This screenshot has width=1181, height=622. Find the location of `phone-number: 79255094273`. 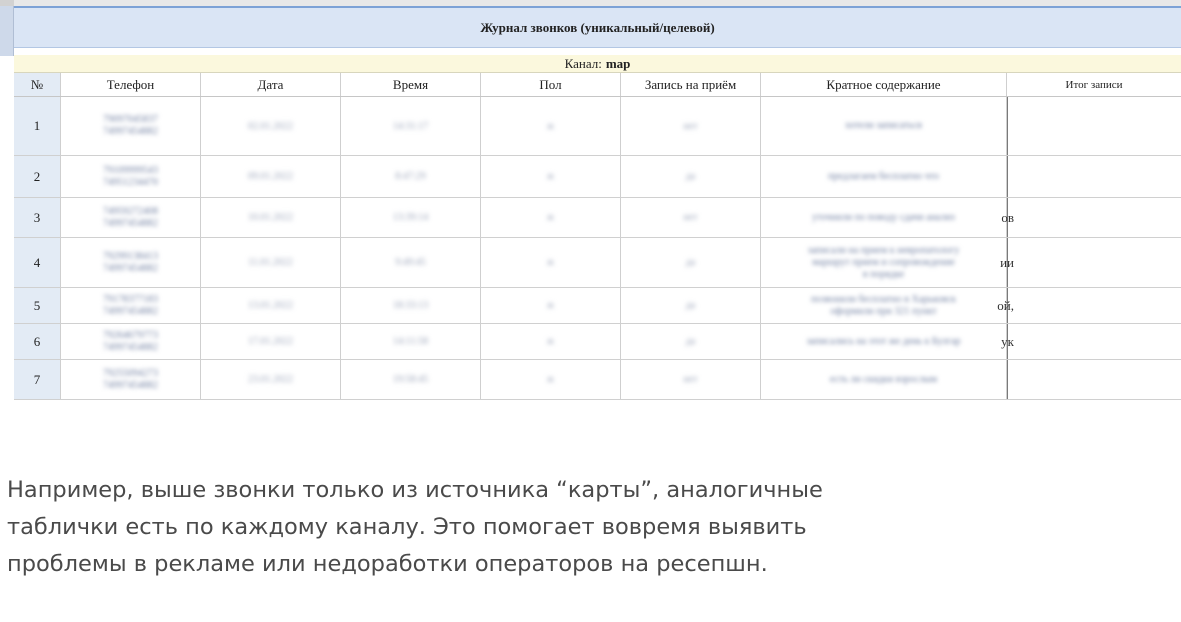

phone-number: 79255094273 is located at coordinates (130, 373).